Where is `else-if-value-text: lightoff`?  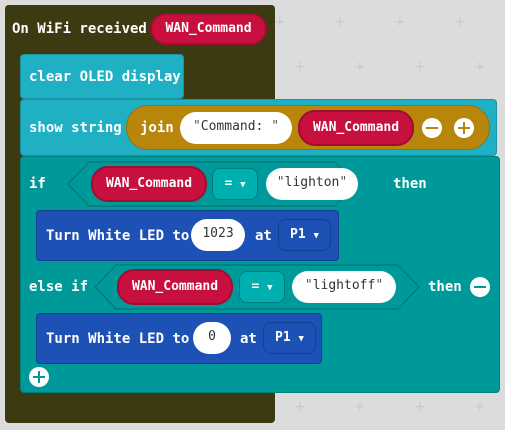 else-if-value-text: lightoff is located at coordinates (344, 285).